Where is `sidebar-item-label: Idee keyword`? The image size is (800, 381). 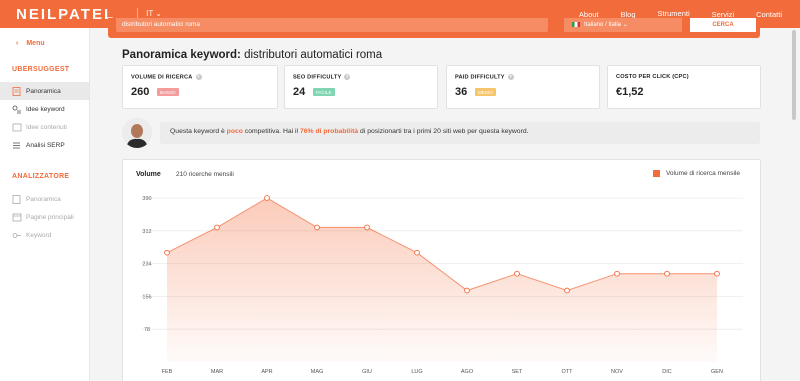
sidebar-item-label: Idee keyword is located at coordinates (45, 109).